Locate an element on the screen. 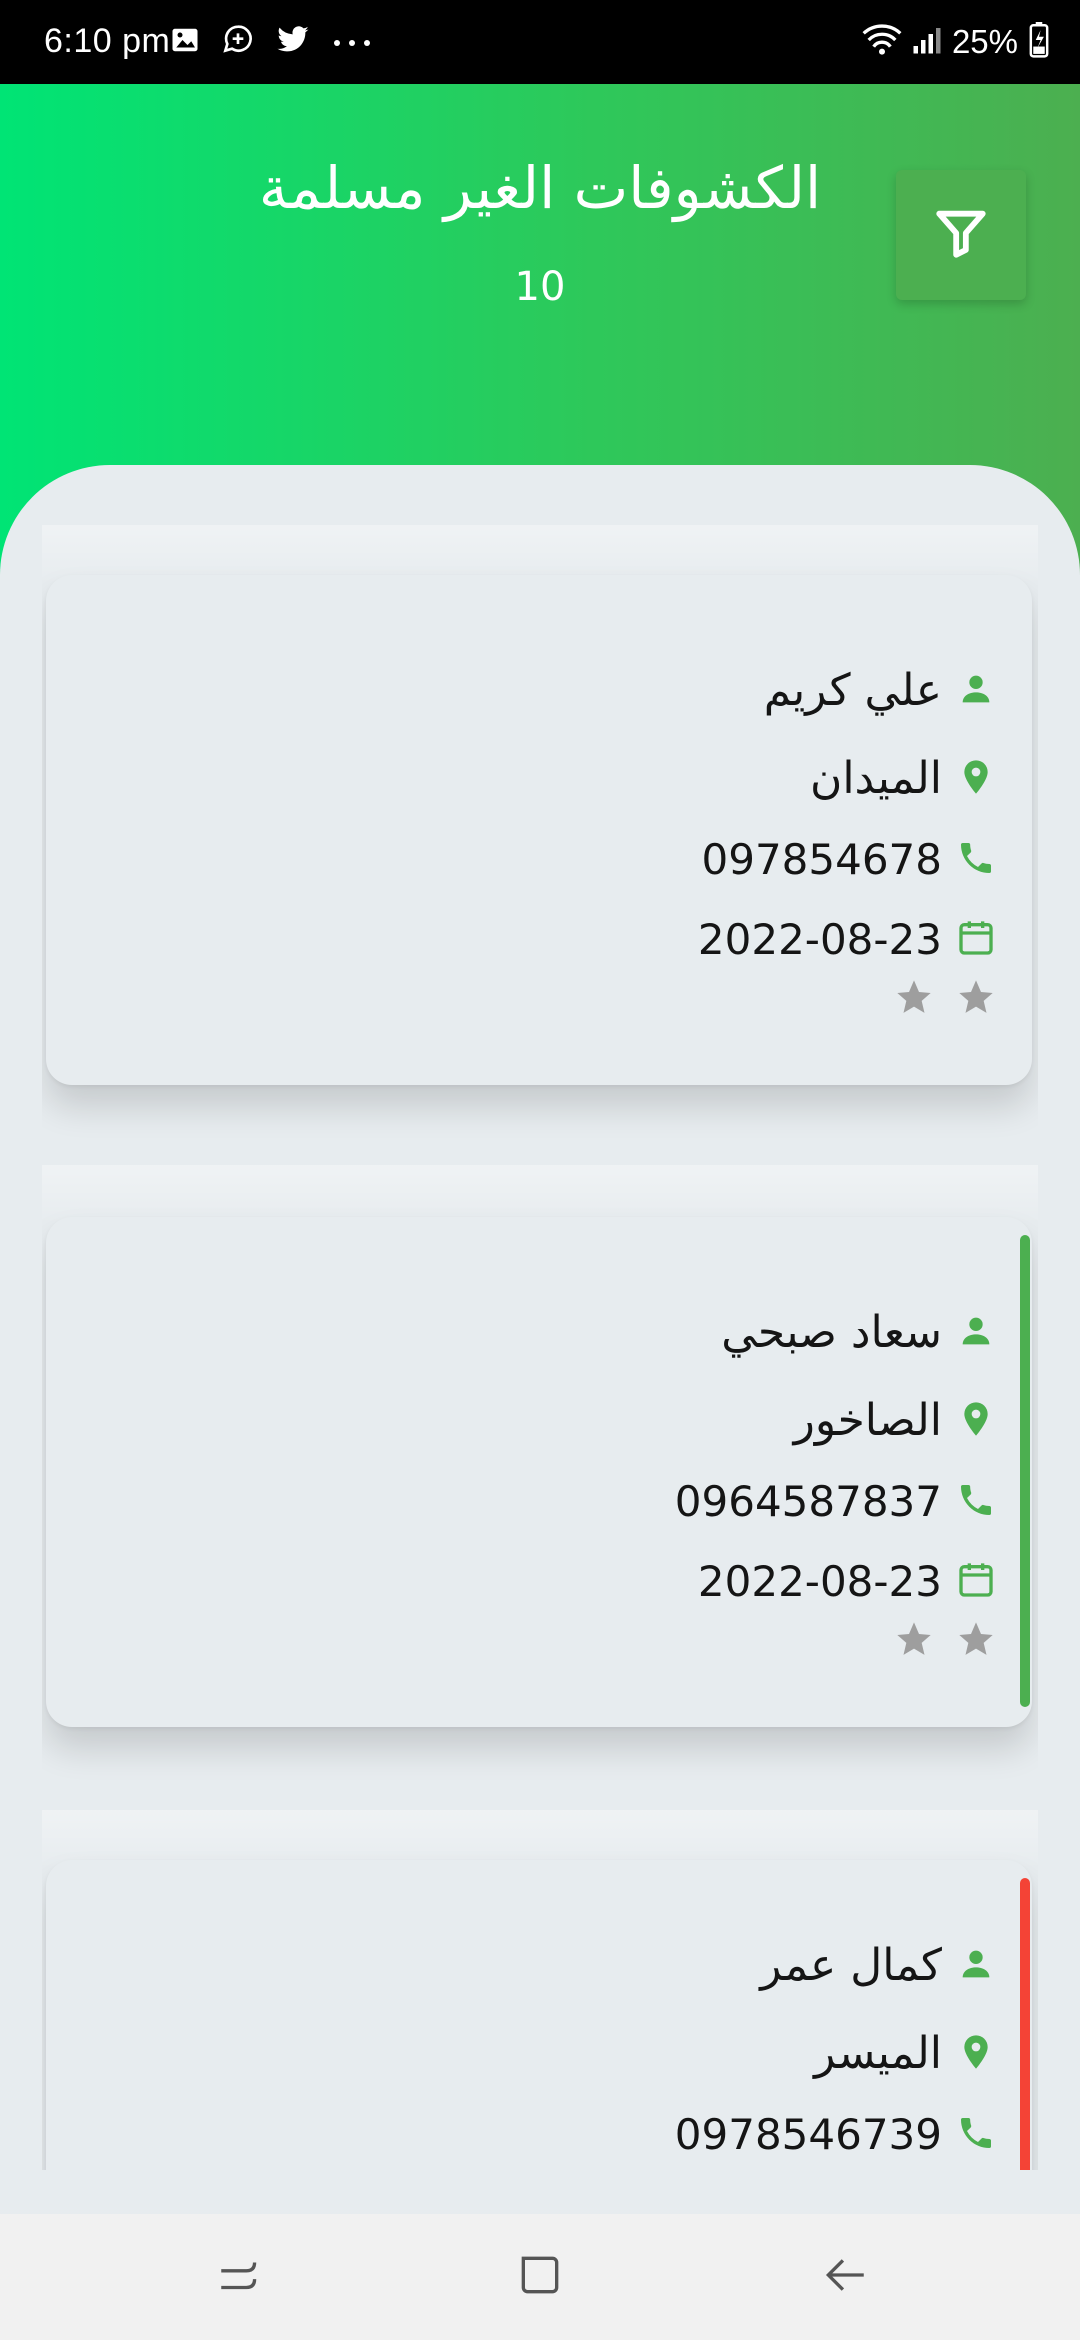  phone-number: 0964587837 is located at coordinates (808, 1501).